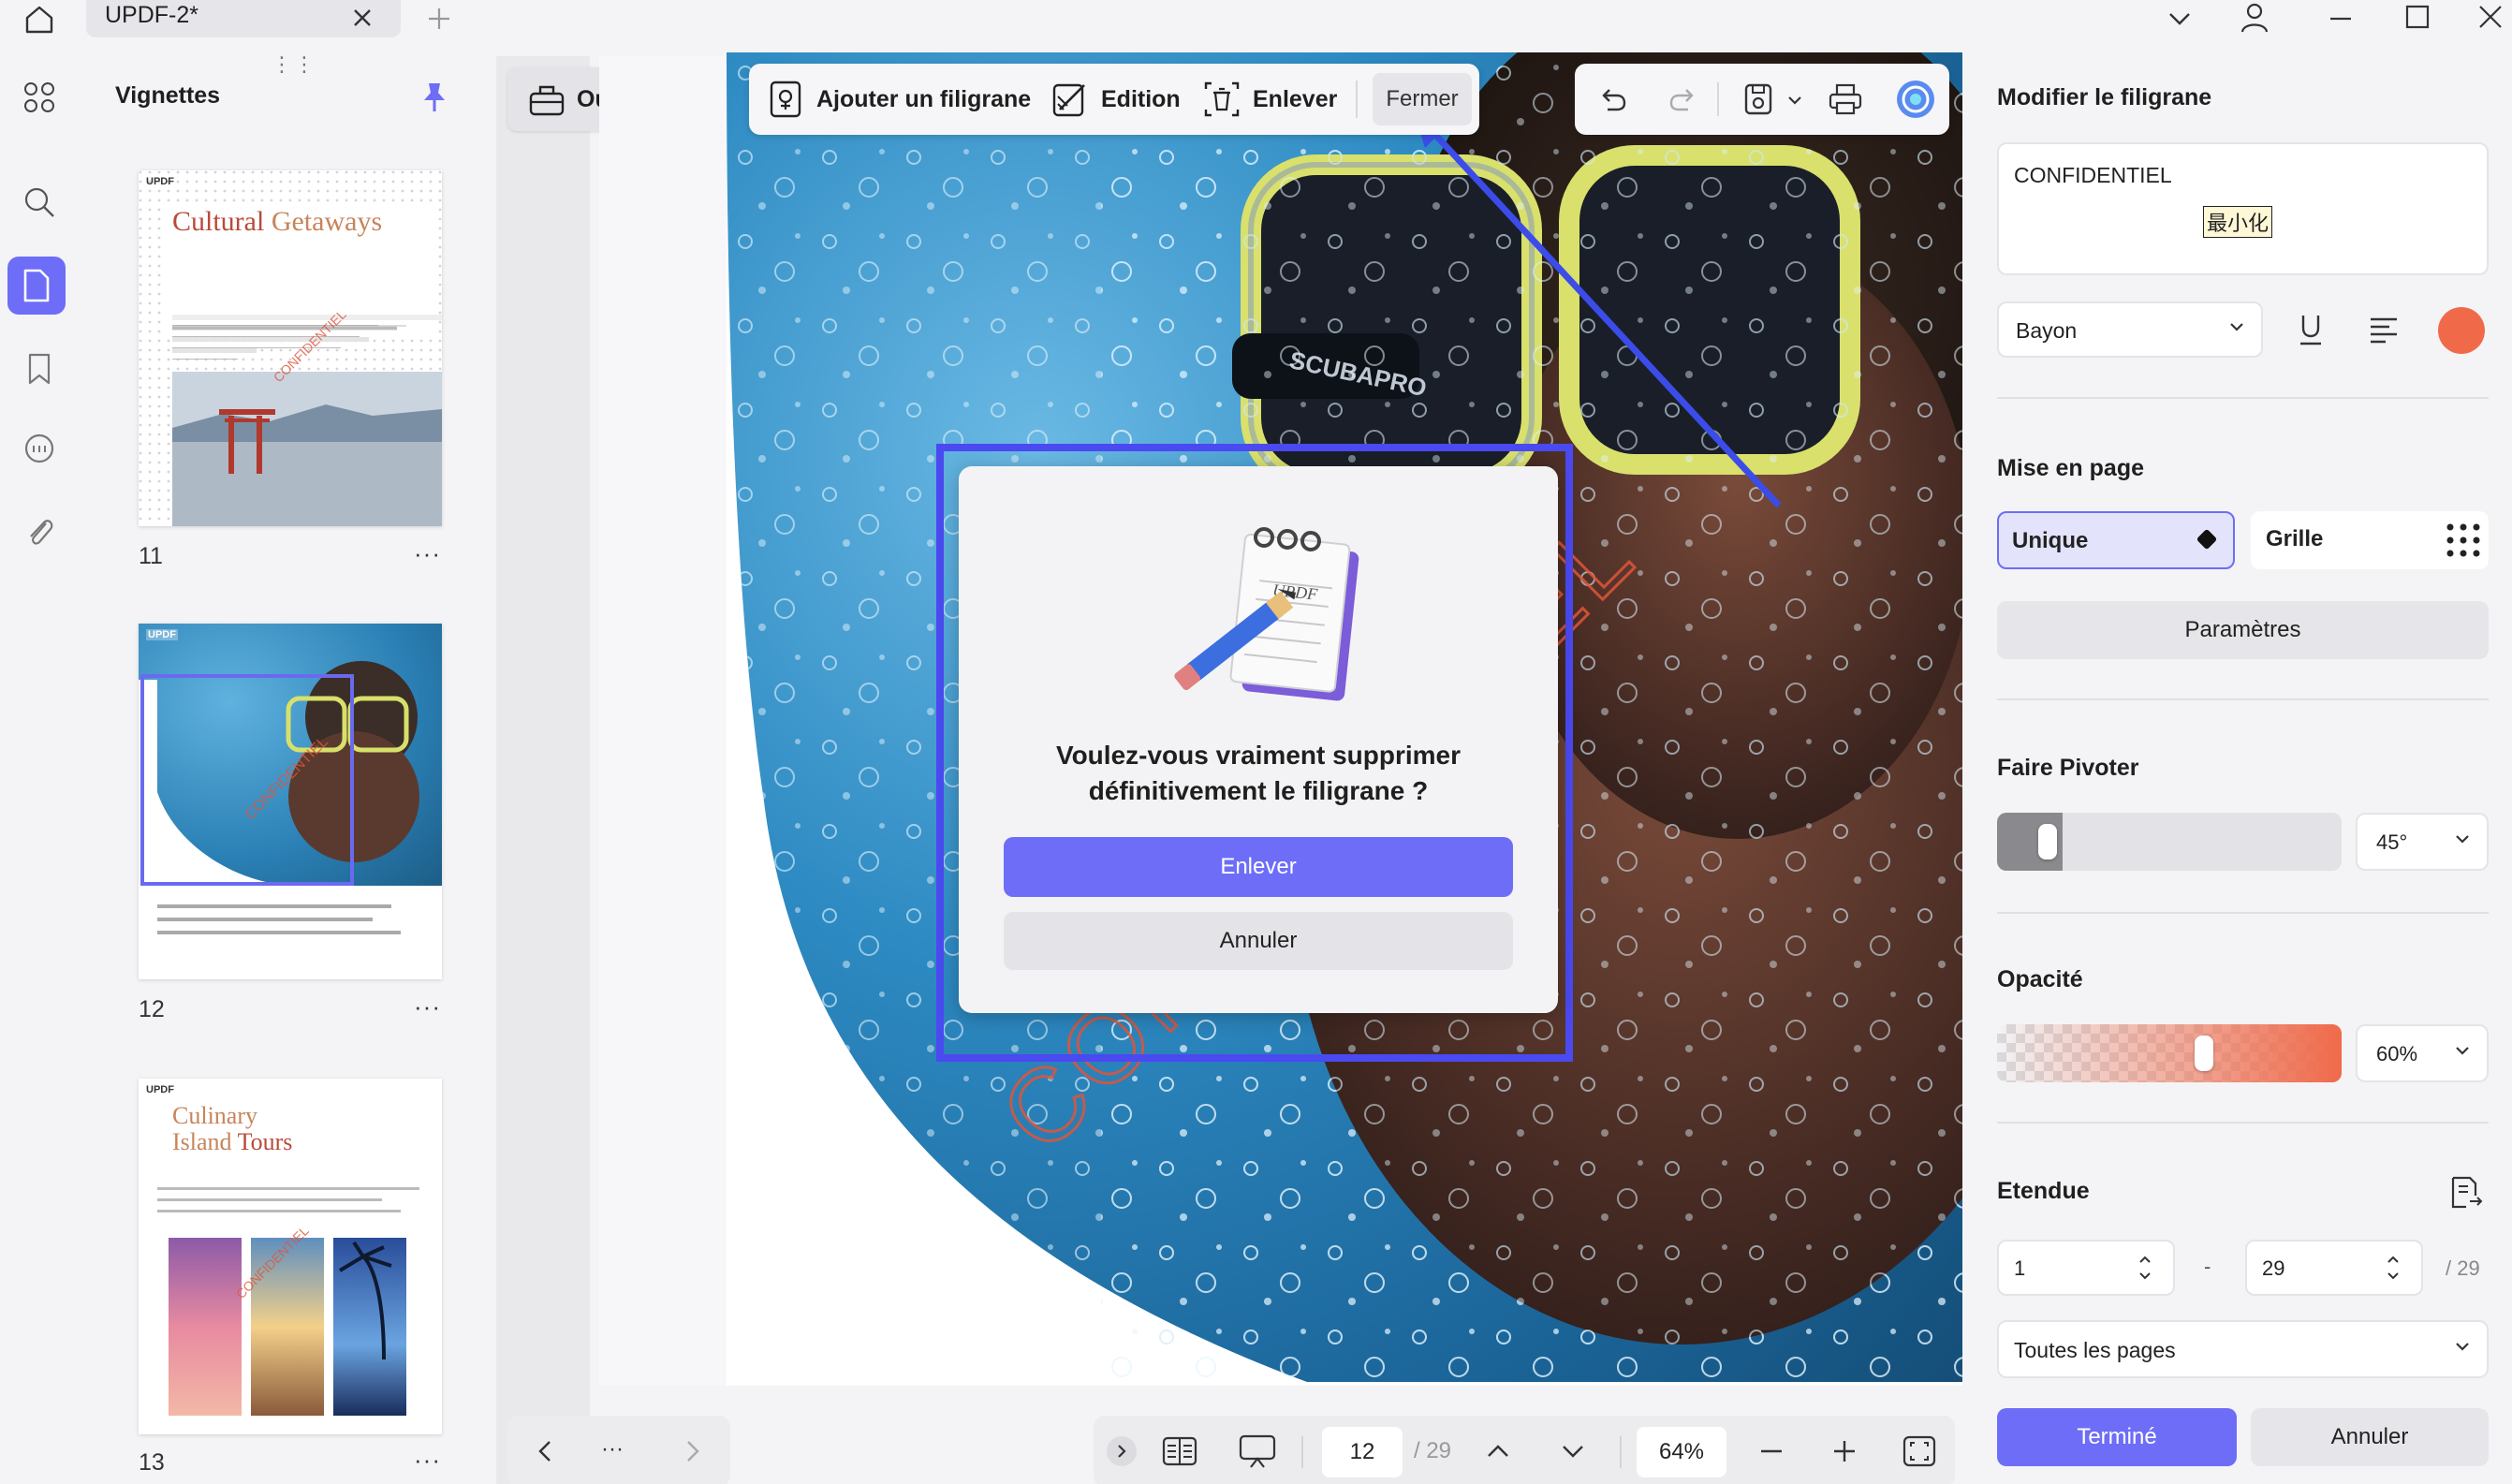 The width and height of the screenshot is (2512, 1484). I want to click on pin-icon, so click(435, 97).